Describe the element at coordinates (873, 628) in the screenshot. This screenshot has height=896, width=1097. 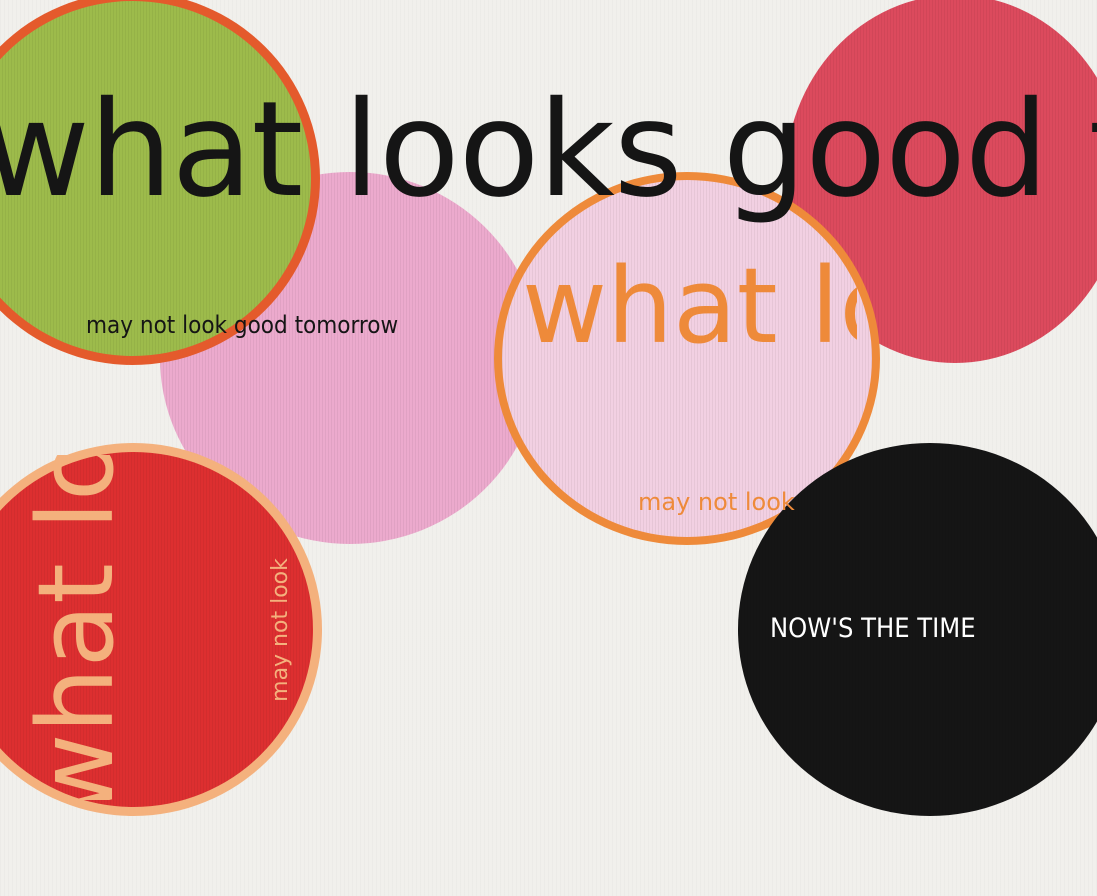
I see `now-the-time-text: NOW'S THE TIME` at that location.